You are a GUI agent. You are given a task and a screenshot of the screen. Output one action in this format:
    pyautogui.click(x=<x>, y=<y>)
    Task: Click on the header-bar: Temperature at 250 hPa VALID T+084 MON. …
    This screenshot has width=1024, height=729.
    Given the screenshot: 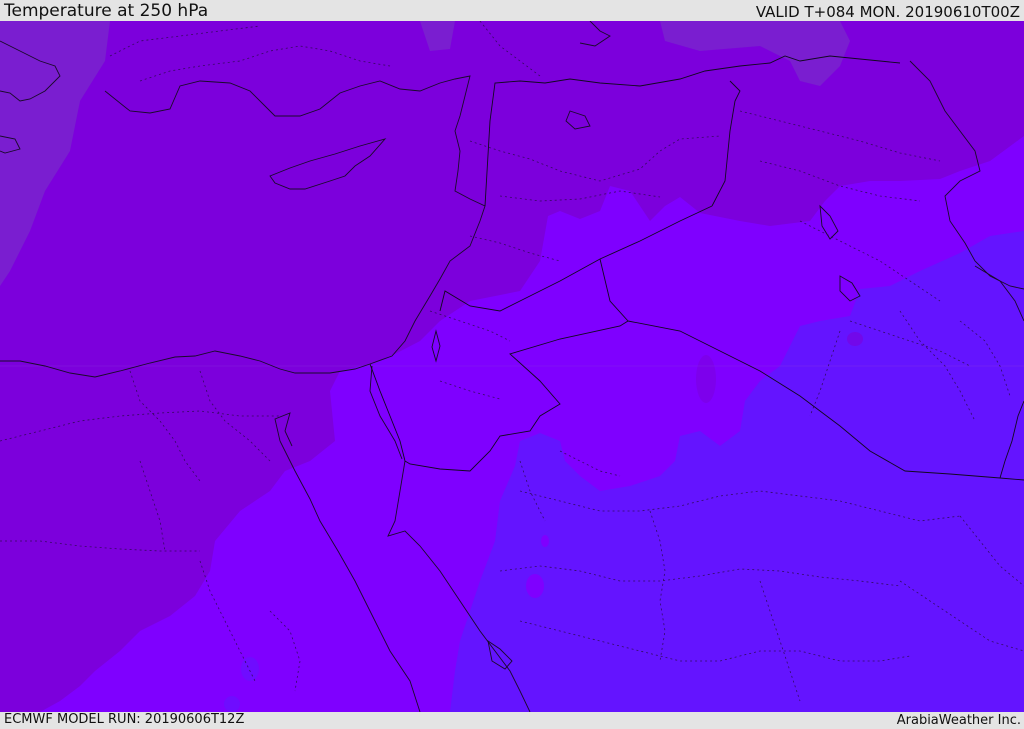 What is the action you would take?
    pyautogui.click(x=512, y=10)
    